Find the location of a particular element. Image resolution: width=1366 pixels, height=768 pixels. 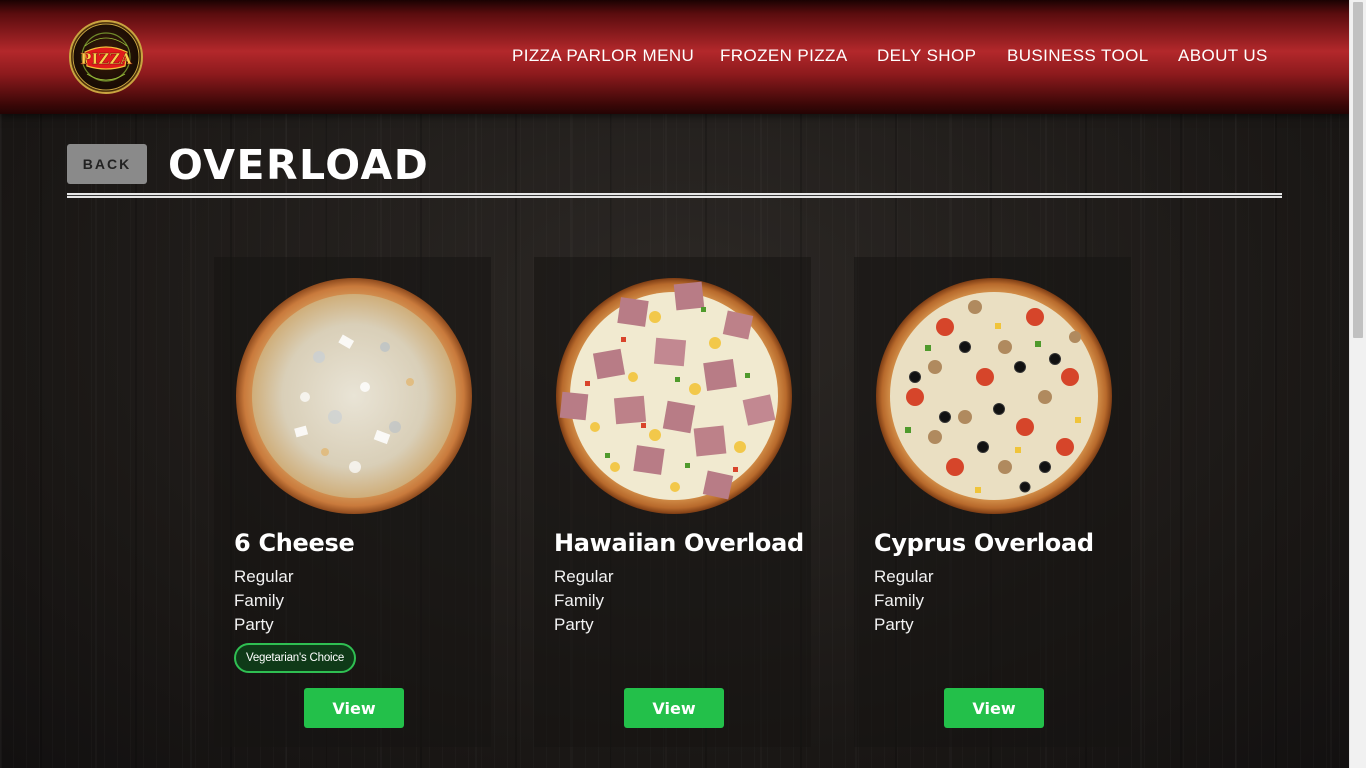

cyprus-pizza-image is located at coordinates (994, 396).